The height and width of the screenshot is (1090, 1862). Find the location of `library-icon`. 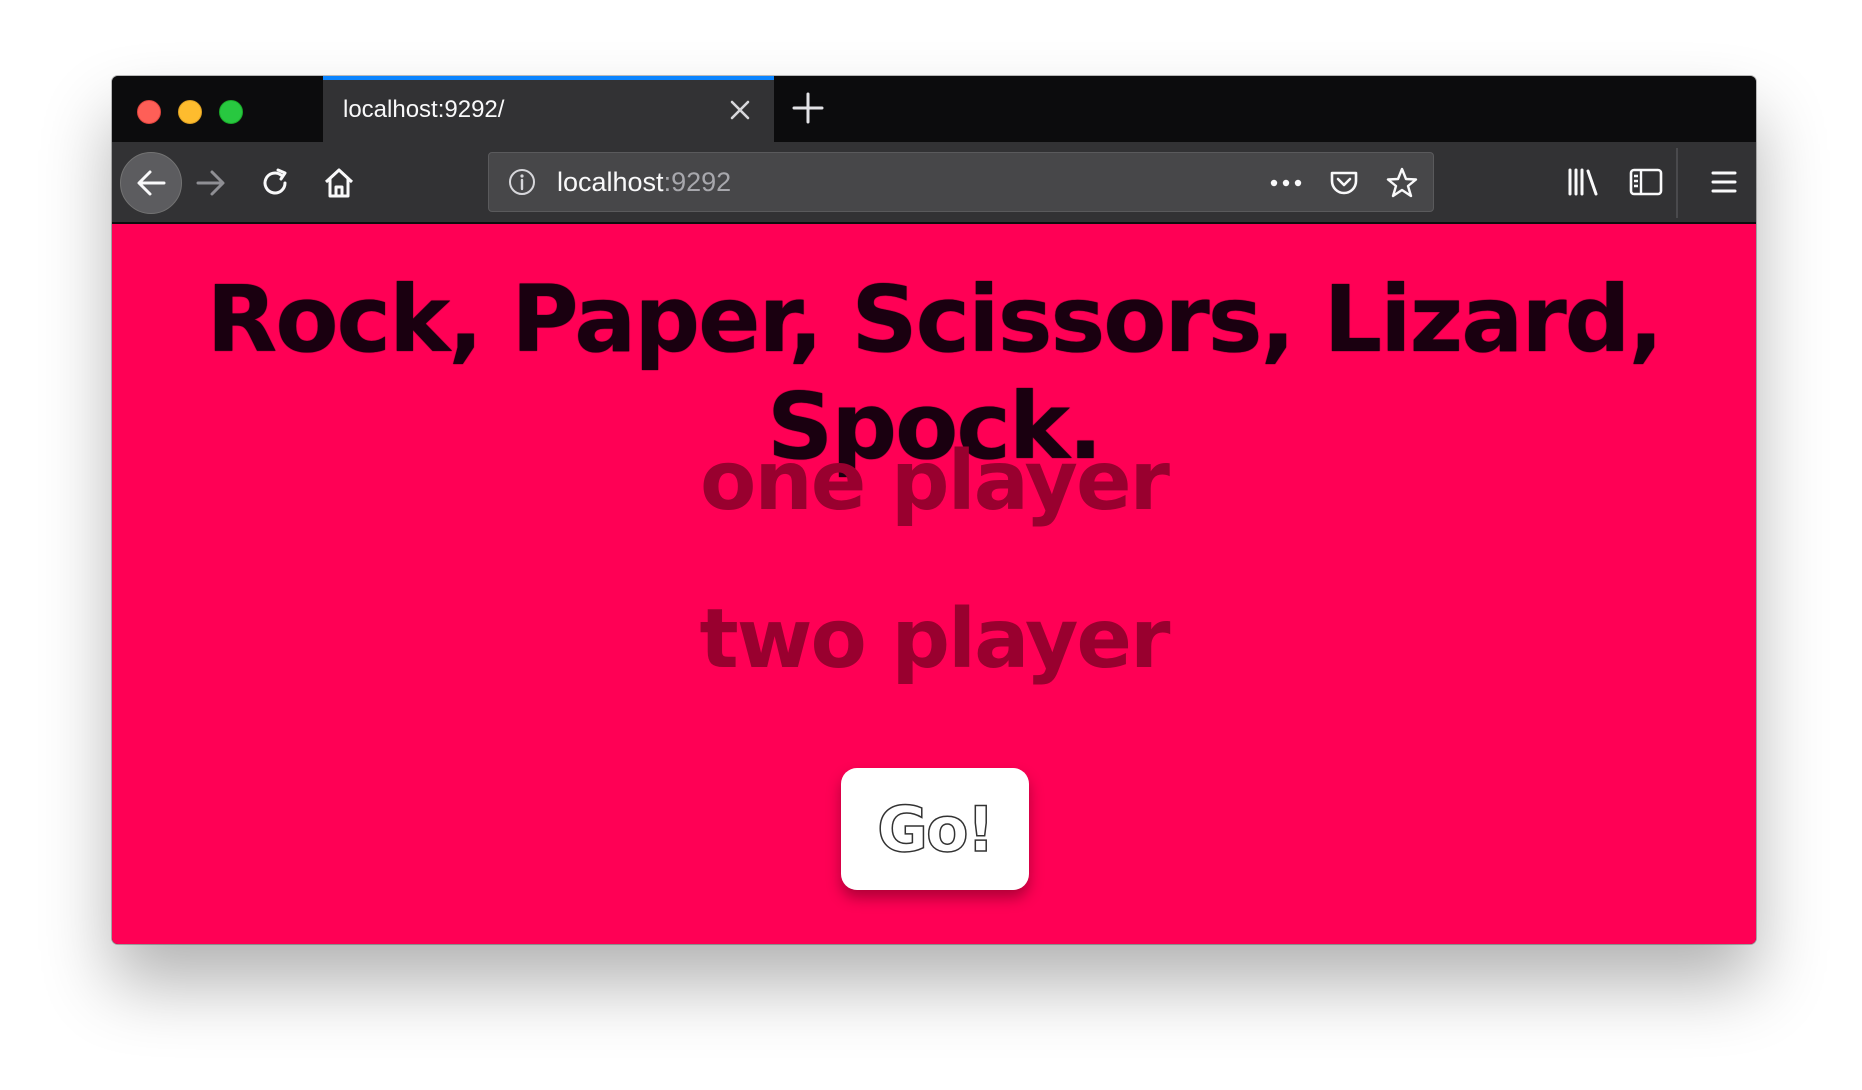

library-icon is located at coordinates (1584, 182).